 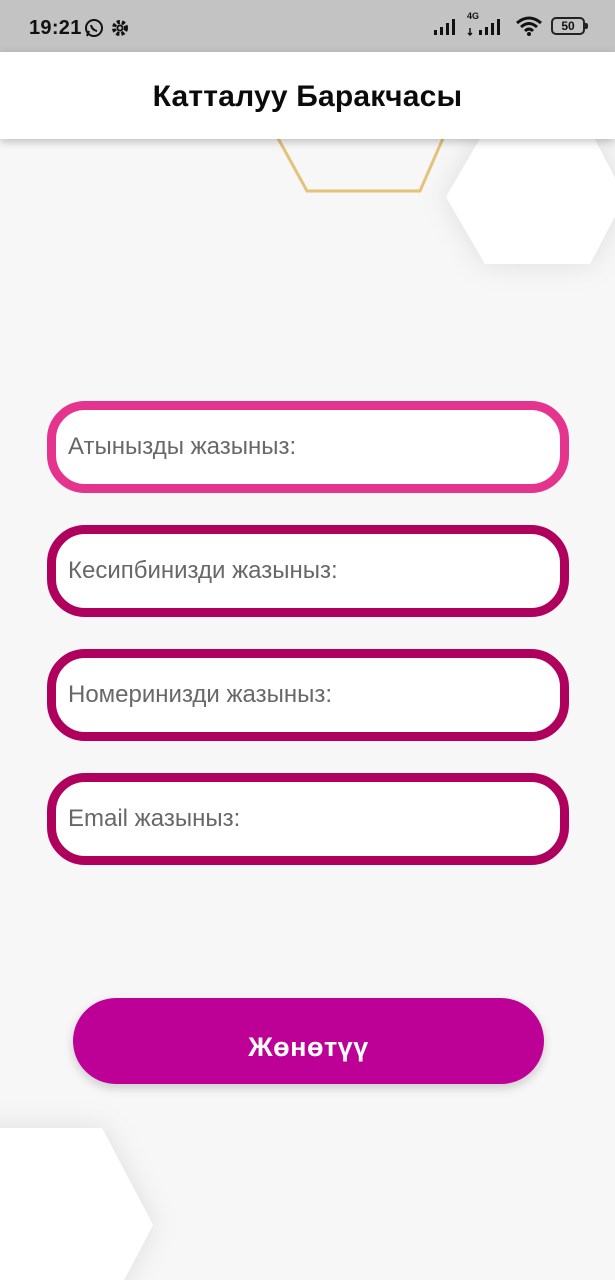 I want to click on submit-button: Жөнөтүү, so click(x=308, y=1041).